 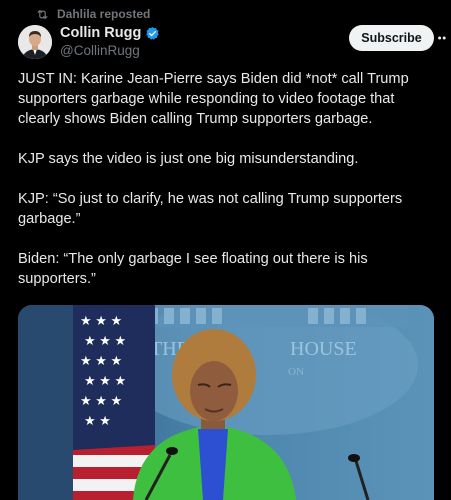 I want to click on repost-icon, so click(x=42, y=14).